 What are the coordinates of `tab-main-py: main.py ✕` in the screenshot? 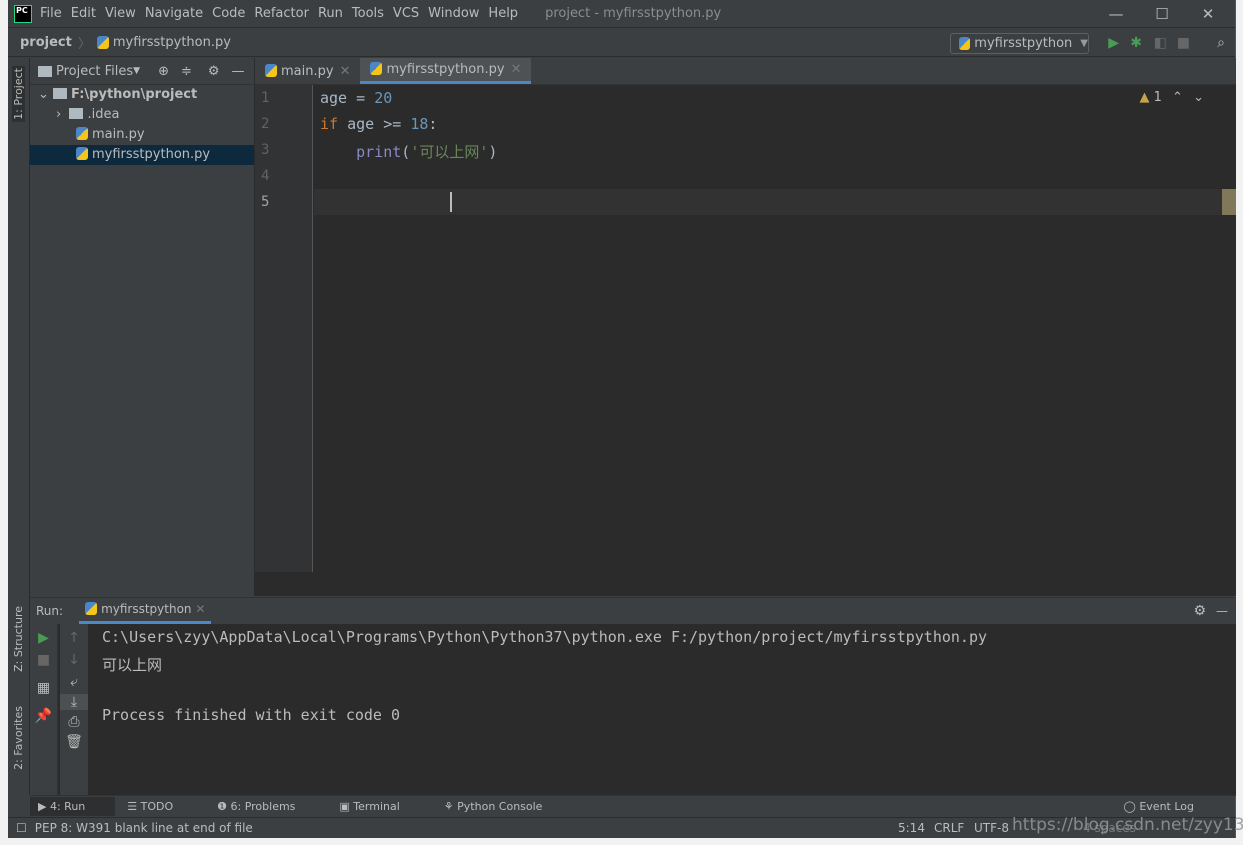 It's located at (307, 71).